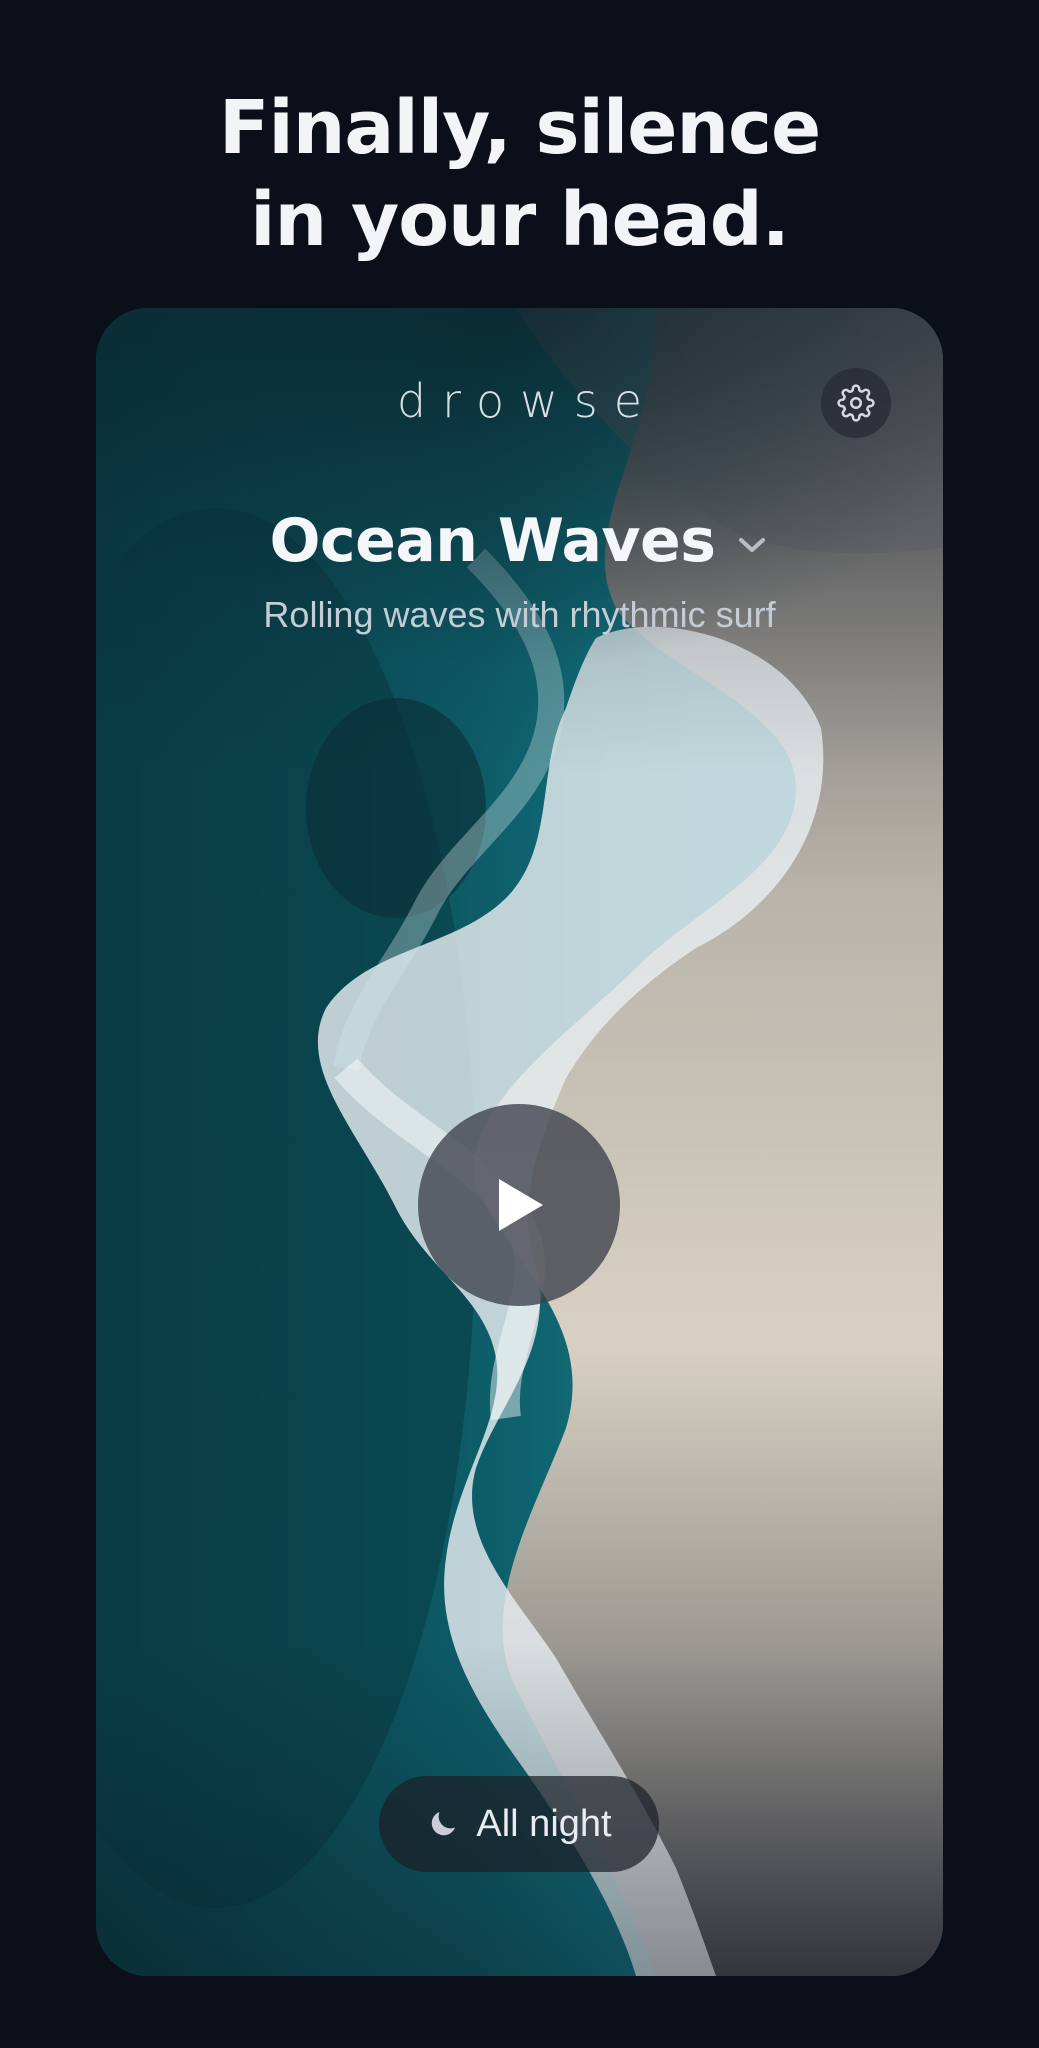 This screenshot has height=2048, width=1039. Describe the element at coordinates (520, 220) in the screenshot. I see `headline-line-2: in your head.` at that location.